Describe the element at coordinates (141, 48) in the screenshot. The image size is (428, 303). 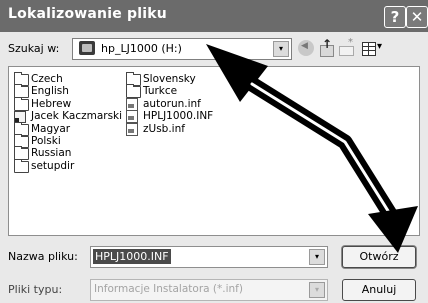
I see `look-in-value: hp_LJ1000 (H:)` at that location.